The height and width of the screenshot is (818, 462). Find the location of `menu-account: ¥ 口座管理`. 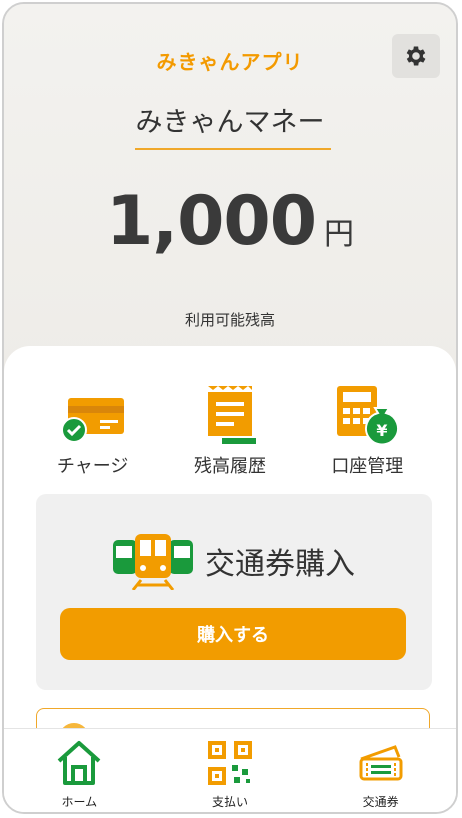

menu-account: ¥ 口座管理 is located at coordinates (367, 430).